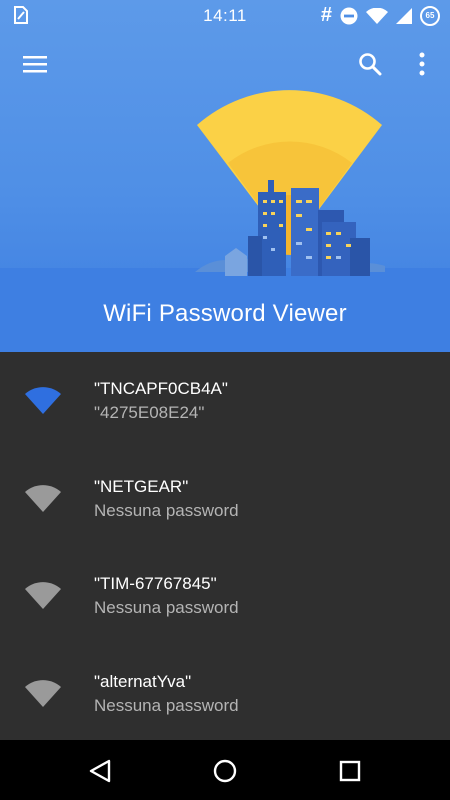  I want to click on battery-level: 65, so click(430, 15).